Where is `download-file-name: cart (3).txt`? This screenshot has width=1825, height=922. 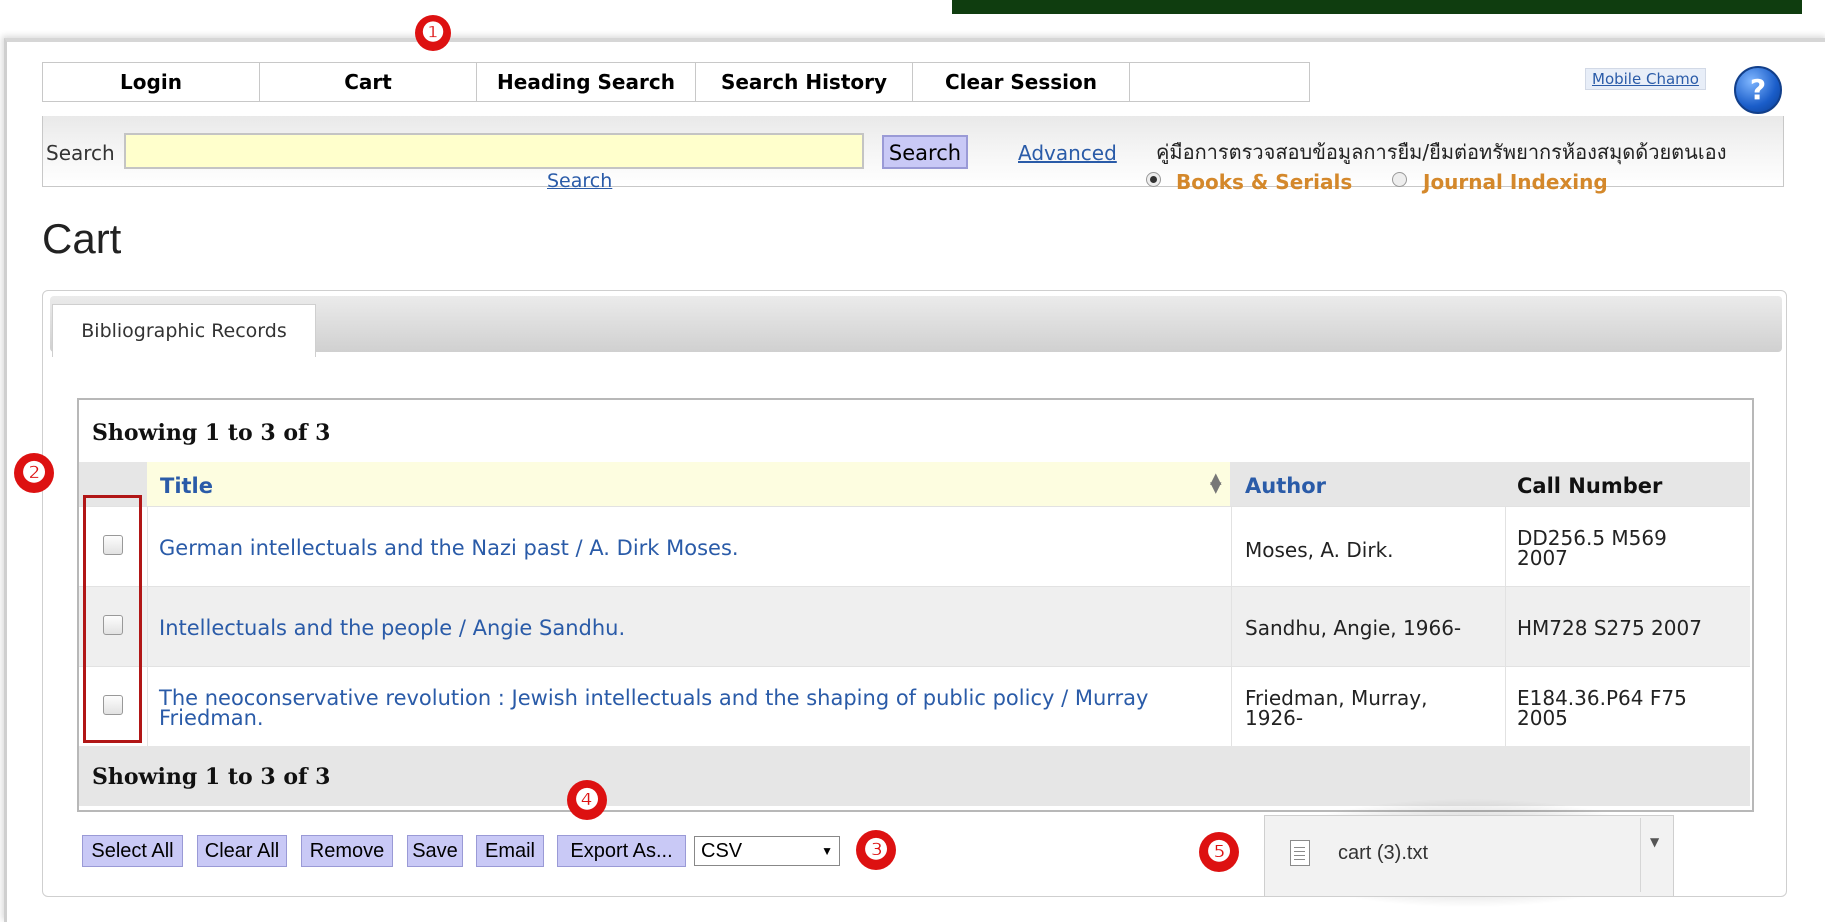 download-file-name: cart (3).txt is located at coordinates (1383, 853).